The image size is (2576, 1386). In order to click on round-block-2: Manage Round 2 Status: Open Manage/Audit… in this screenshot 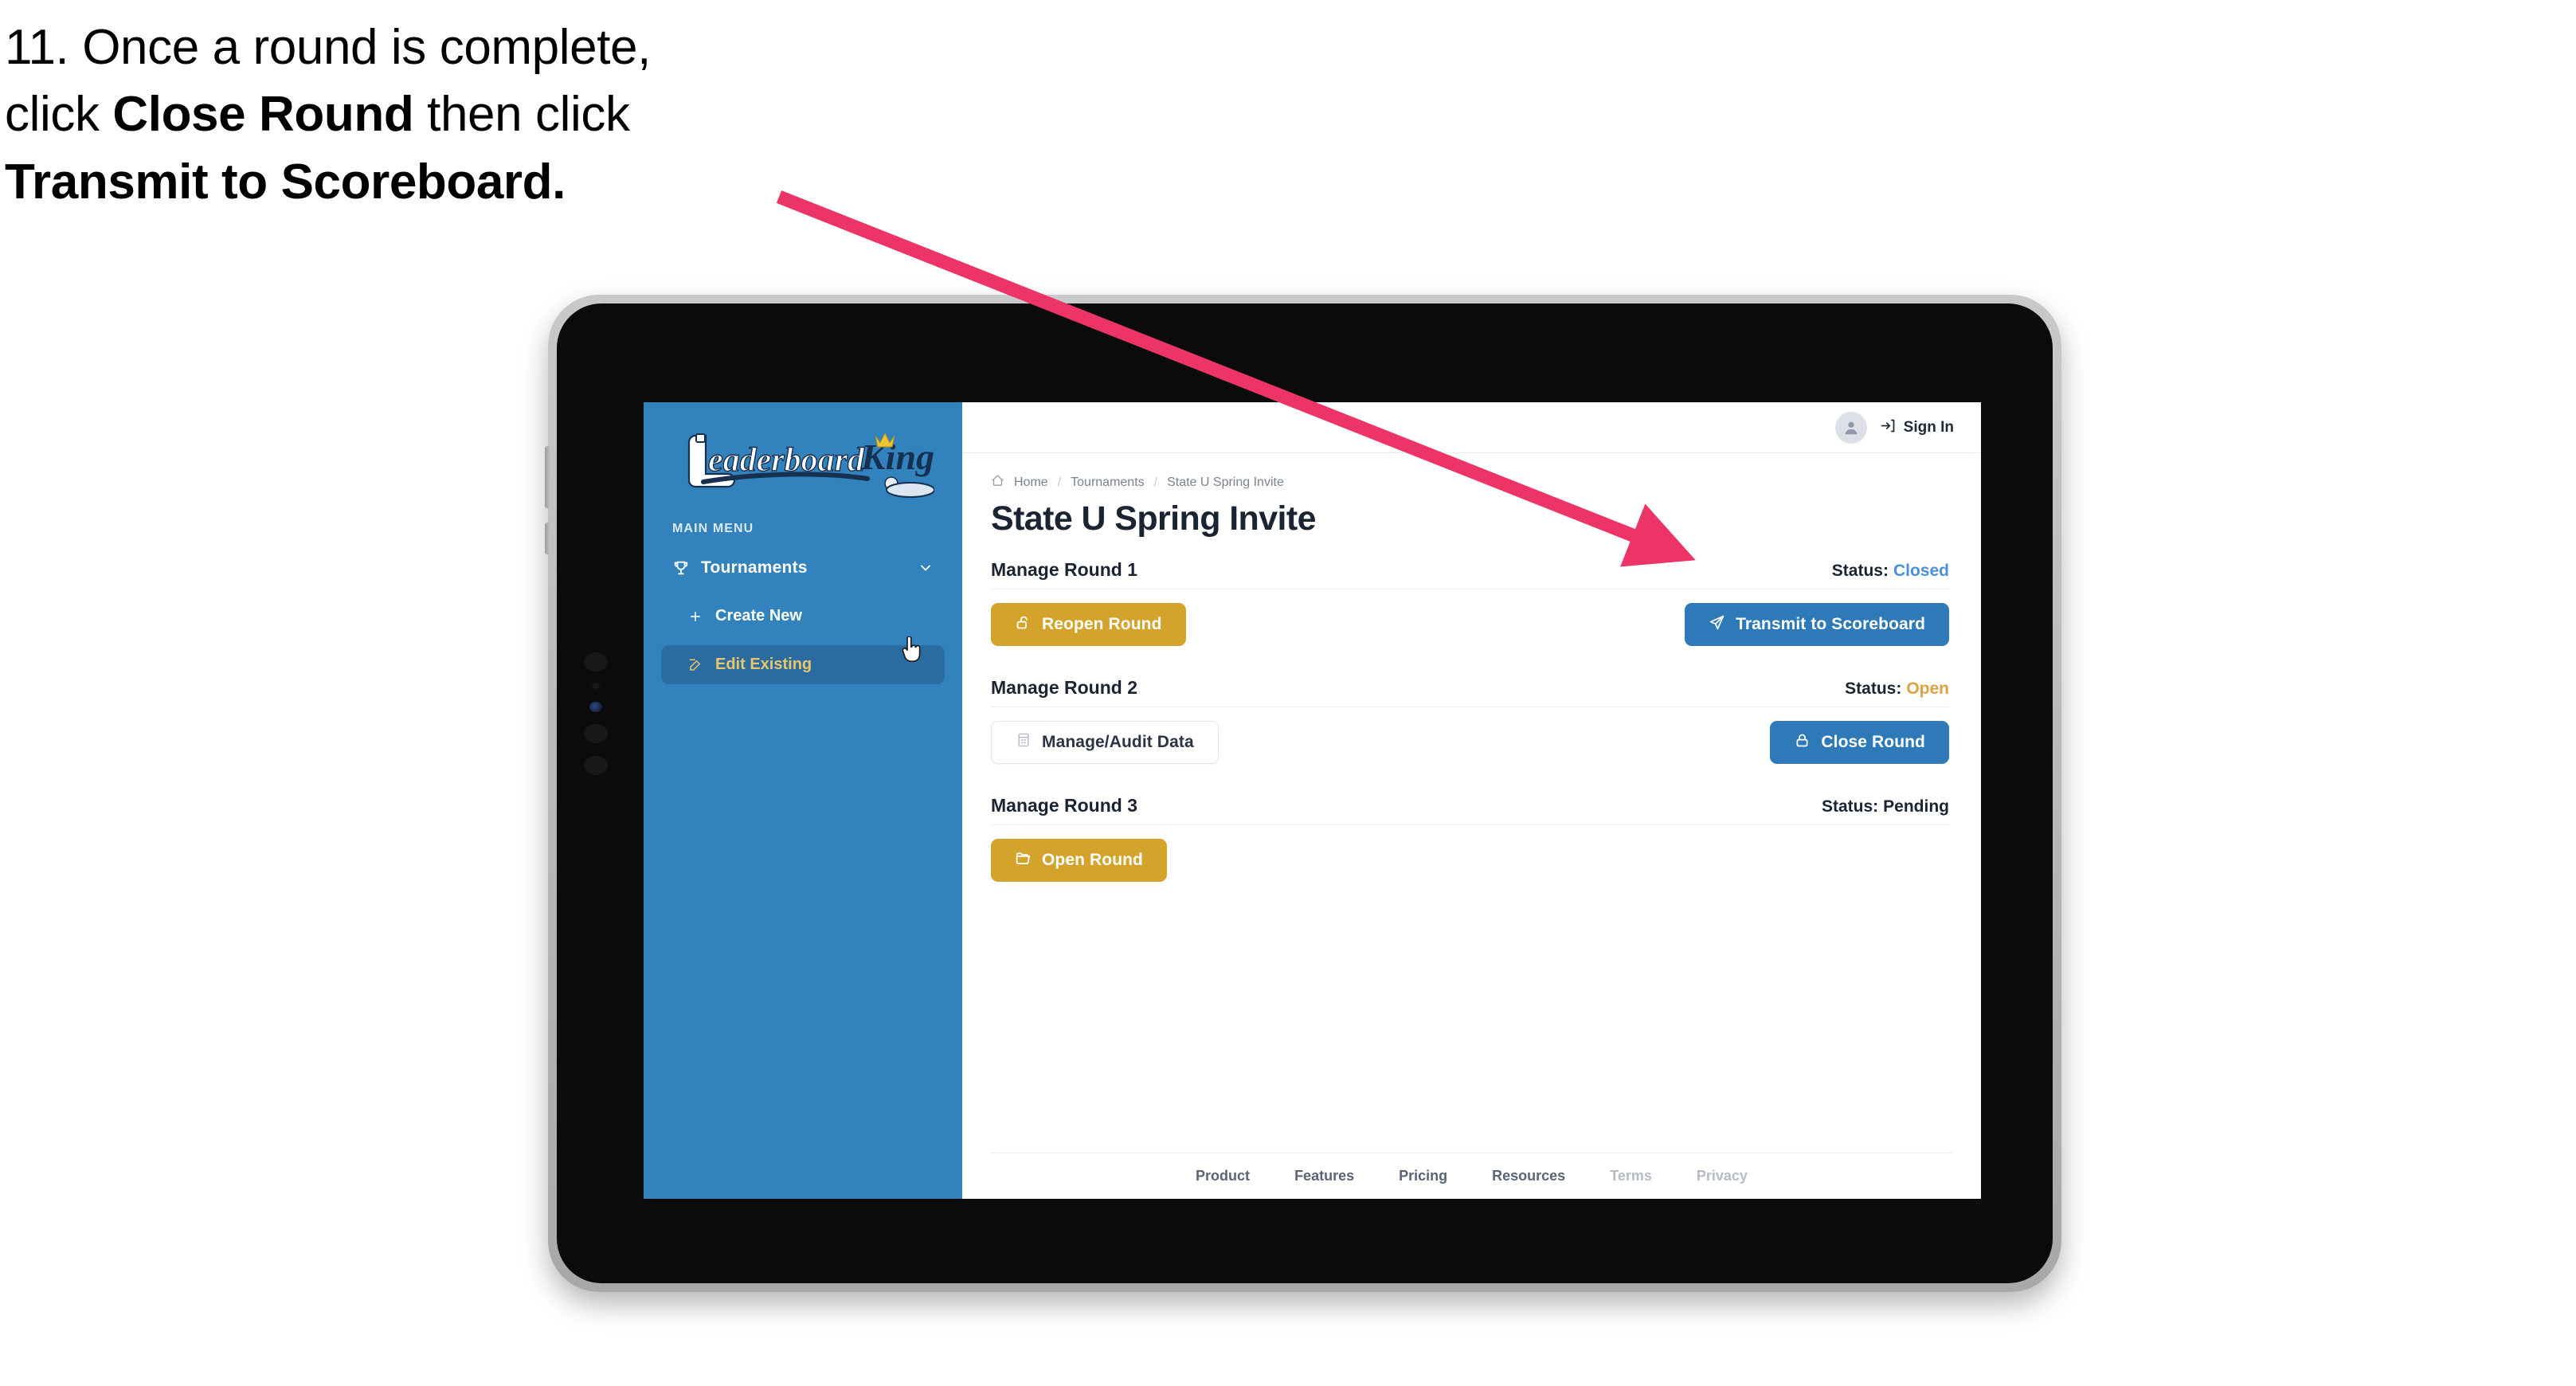, I will do `click(1470, 721)`.